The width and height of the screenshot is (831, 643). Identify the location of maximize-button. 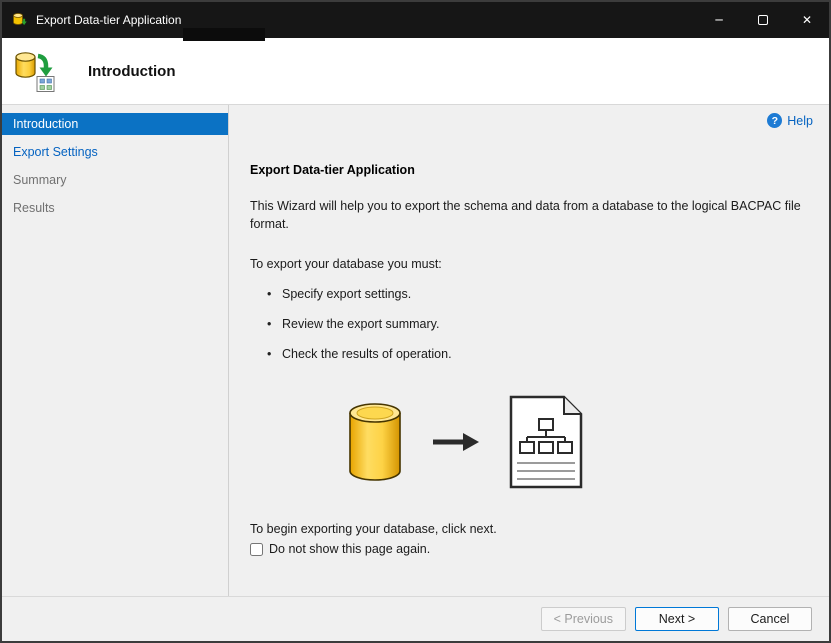
(763, 20).